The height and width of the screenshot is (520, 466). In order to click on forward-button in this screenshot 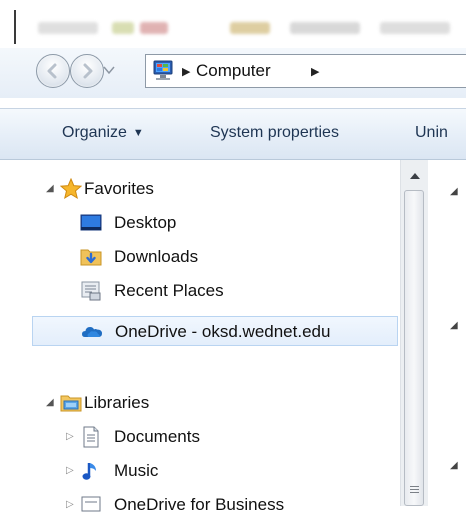, I will do `click(87, 71)`.